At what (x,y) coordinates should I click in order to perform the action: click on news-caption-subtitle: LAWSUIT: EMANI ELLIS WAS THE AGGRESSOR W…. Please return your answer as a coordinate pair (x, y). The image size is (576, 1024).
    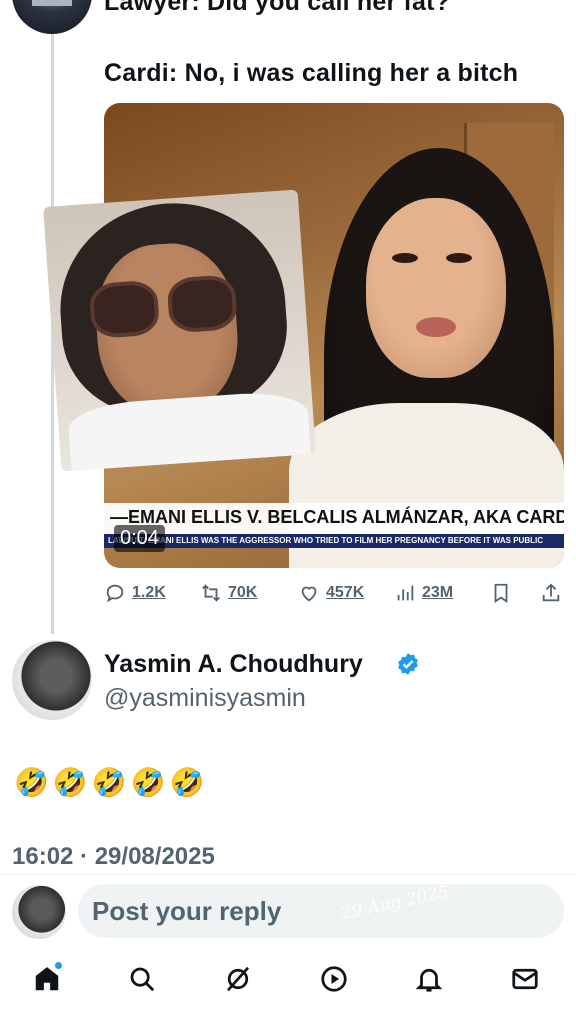
    Looking at the image, I should click on (334, 541).